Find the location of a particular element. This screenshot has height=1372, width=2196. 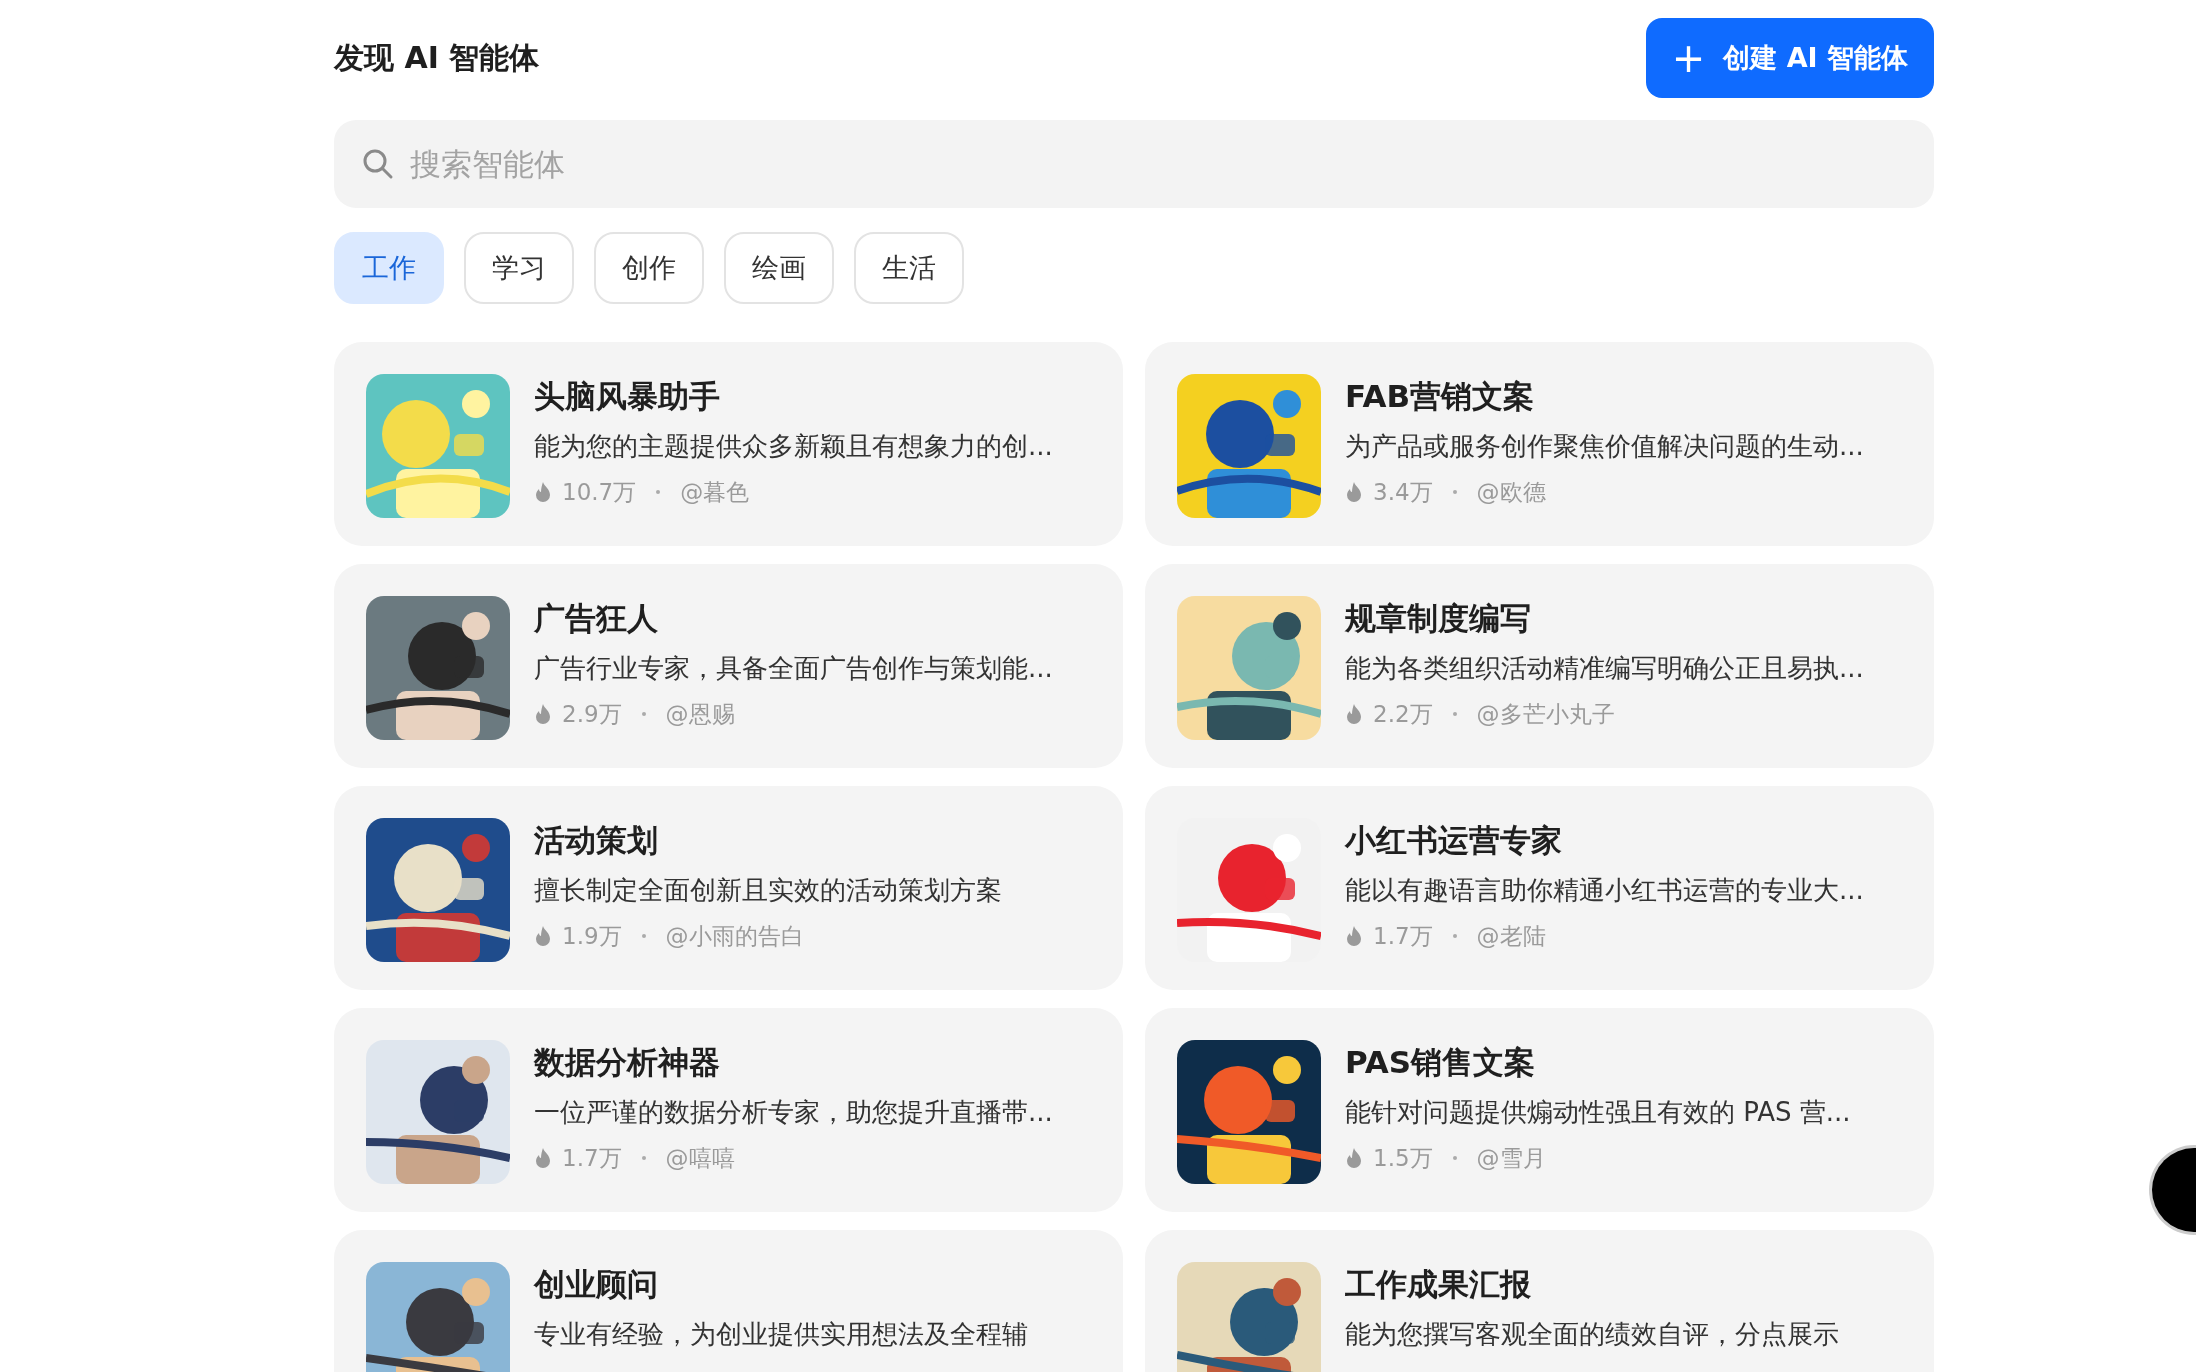

search-icon is located at coordinates (378, 164).